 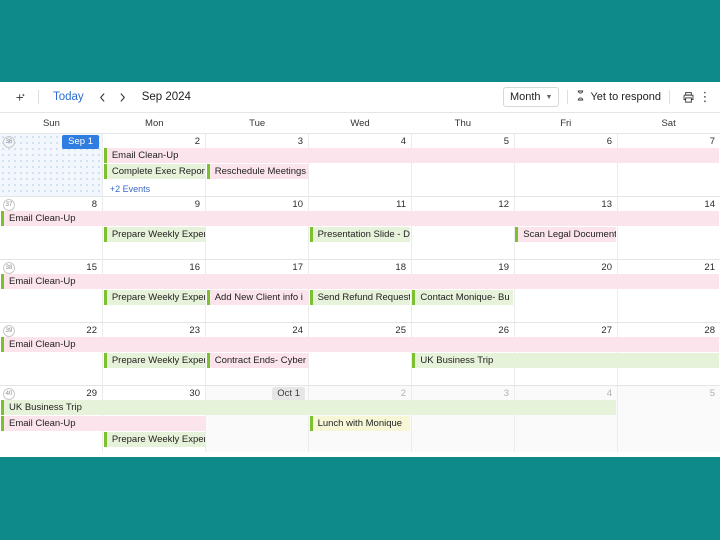 I want to click on week-number-badge: 38, so click(x=9, y=268).